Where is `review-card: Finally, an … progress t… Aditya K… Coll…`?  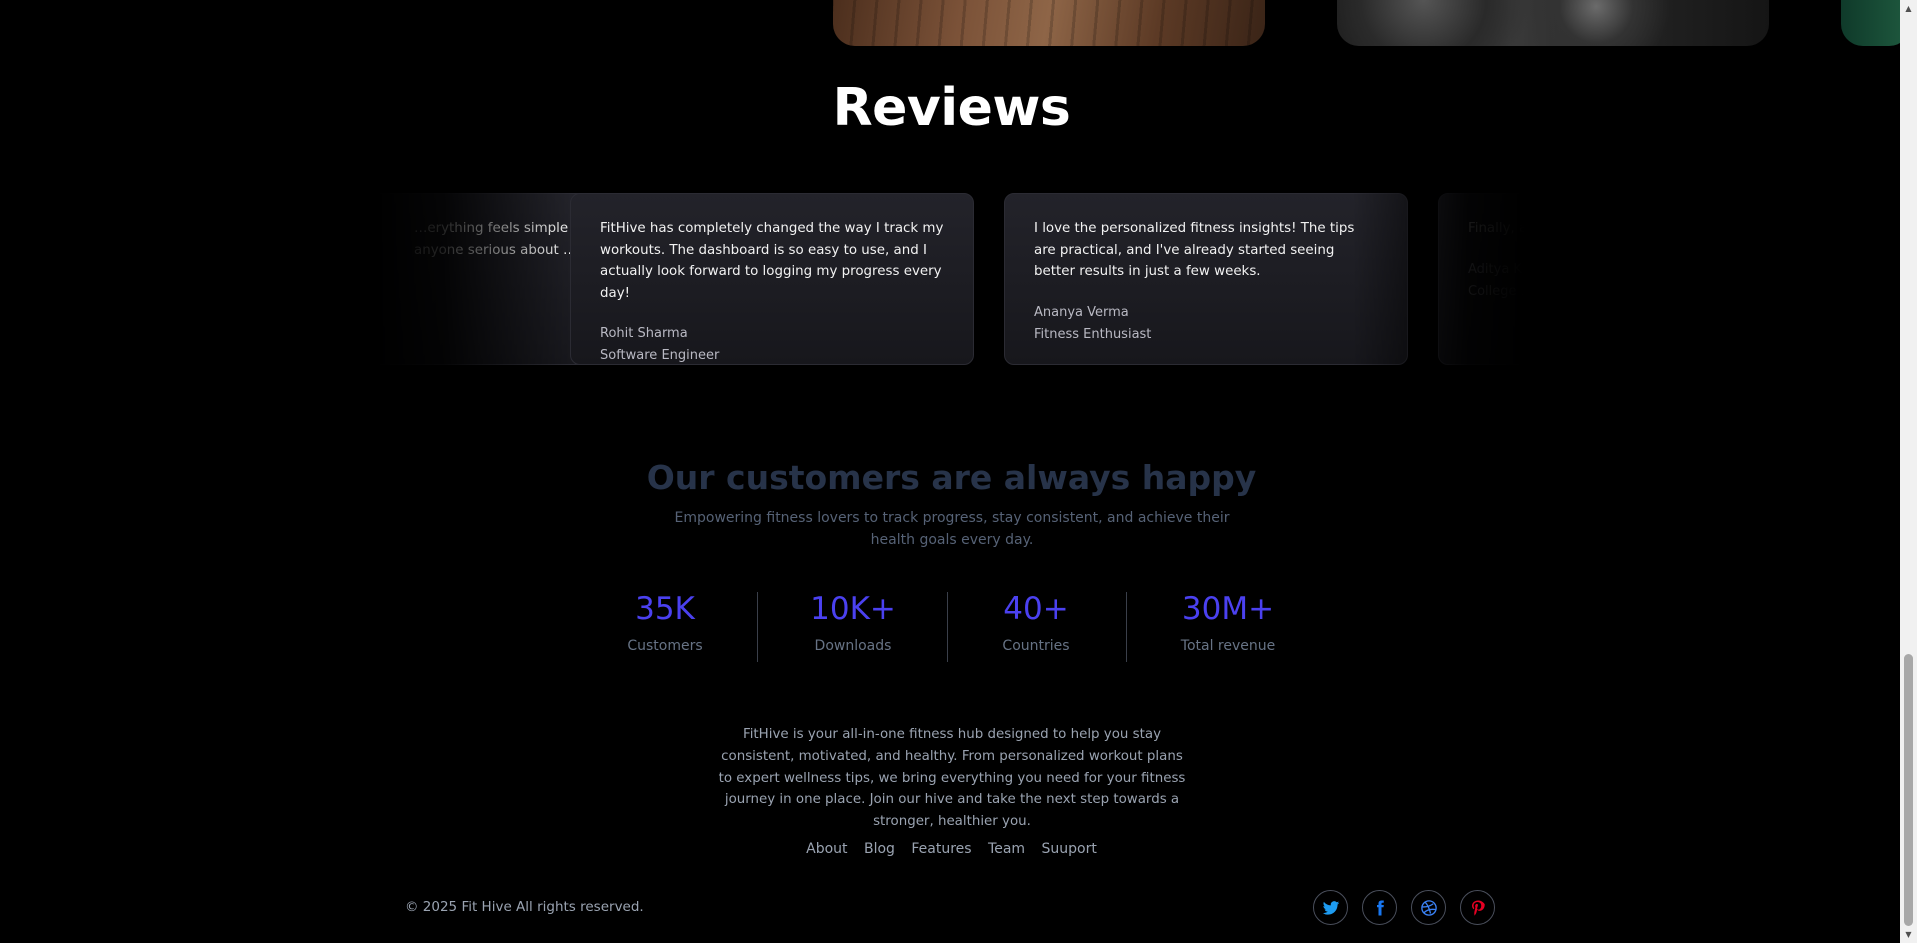
review-card: Finally, an … progress t… Aditya K… Coll… is located at coordinates (1640, 279).